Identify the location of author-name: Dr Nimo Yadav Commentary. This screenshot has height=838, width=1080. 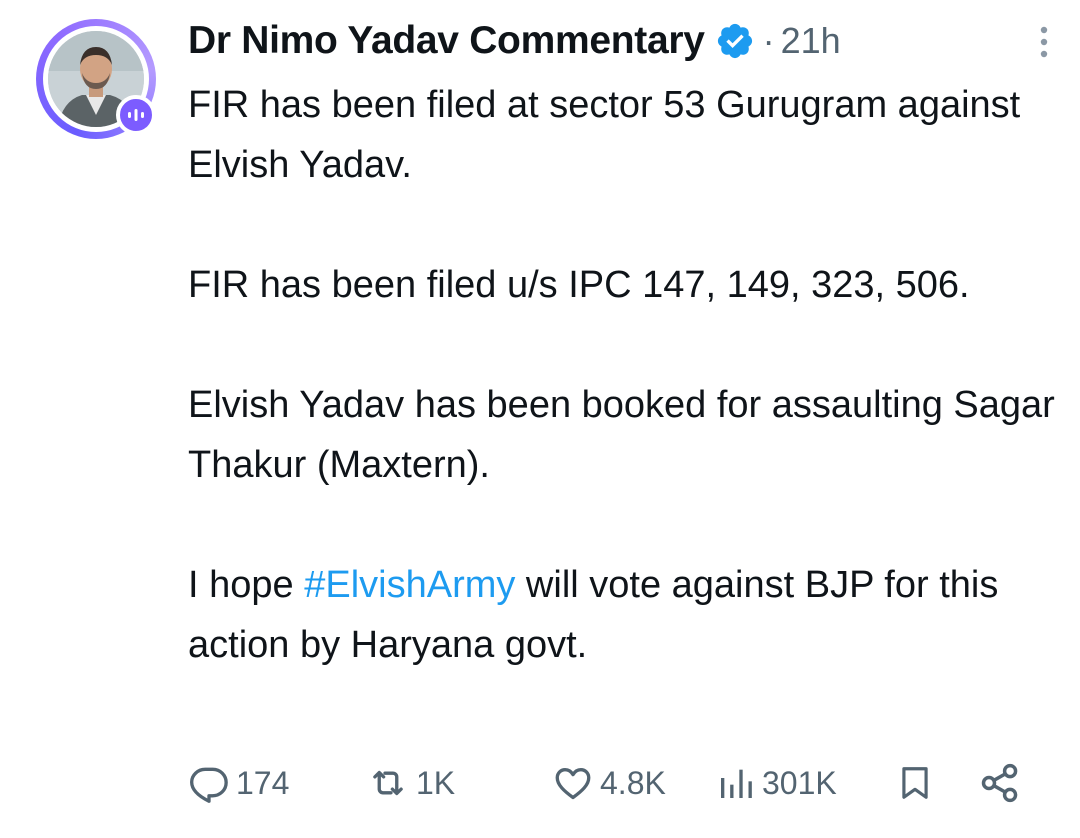
(446, 41).